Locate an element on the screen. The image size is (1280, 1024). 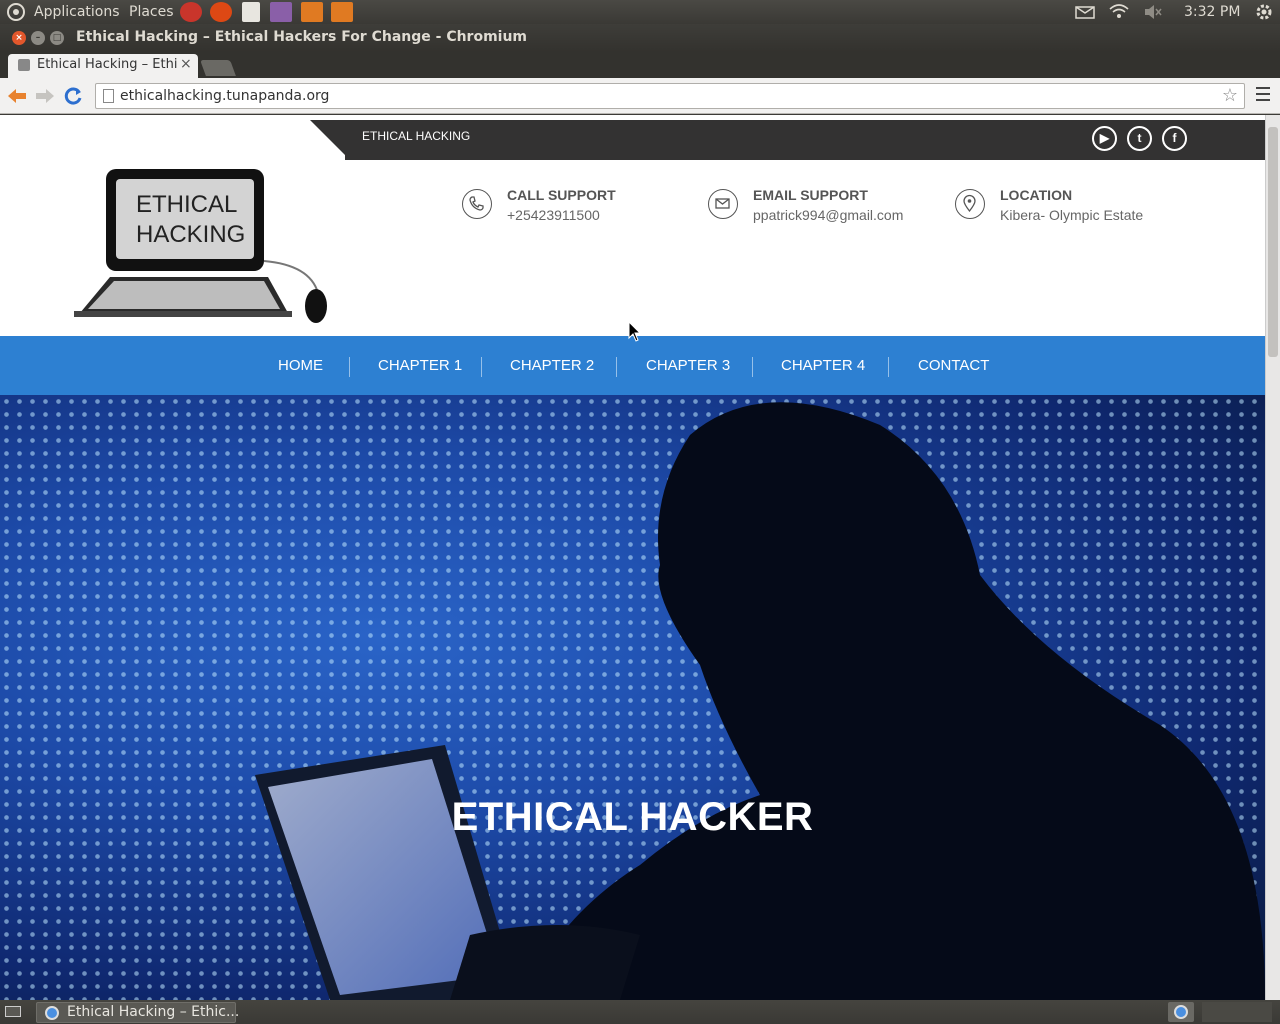
presentation-launcher-icon is located at coordinates (281, 12).